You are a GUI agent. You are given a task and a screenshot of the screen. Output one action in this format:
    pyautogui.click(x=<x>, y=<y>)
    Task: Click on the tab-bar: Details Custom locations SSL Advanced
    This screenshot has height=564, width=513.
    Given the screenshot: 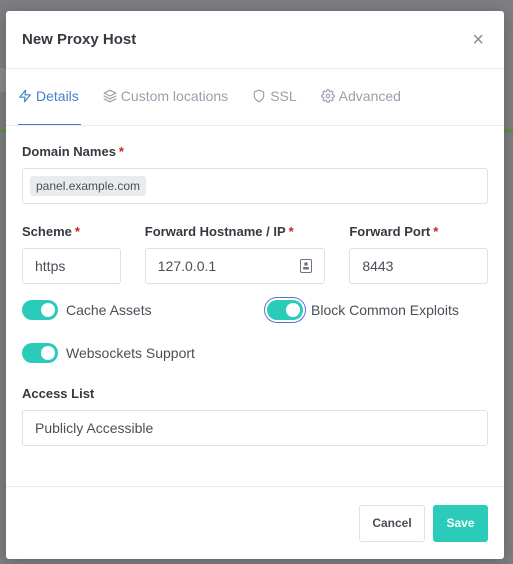 What is the action you would take?
    pyautogui.click(x=255, y=97)
    